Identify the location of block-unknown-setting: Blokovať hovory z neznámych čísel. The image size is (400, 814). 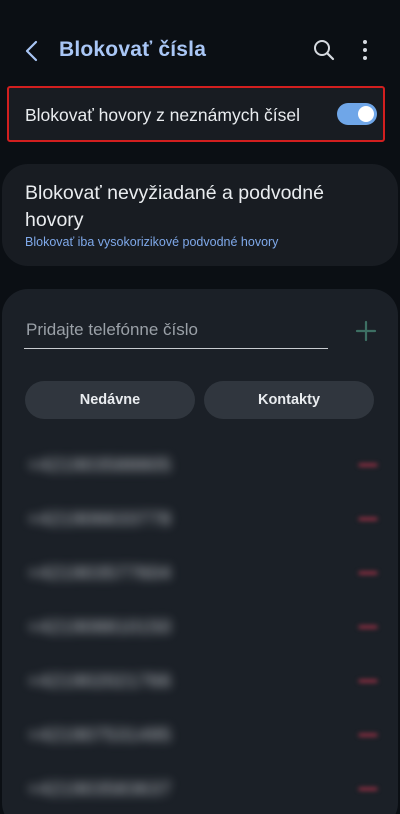
(196, 114).